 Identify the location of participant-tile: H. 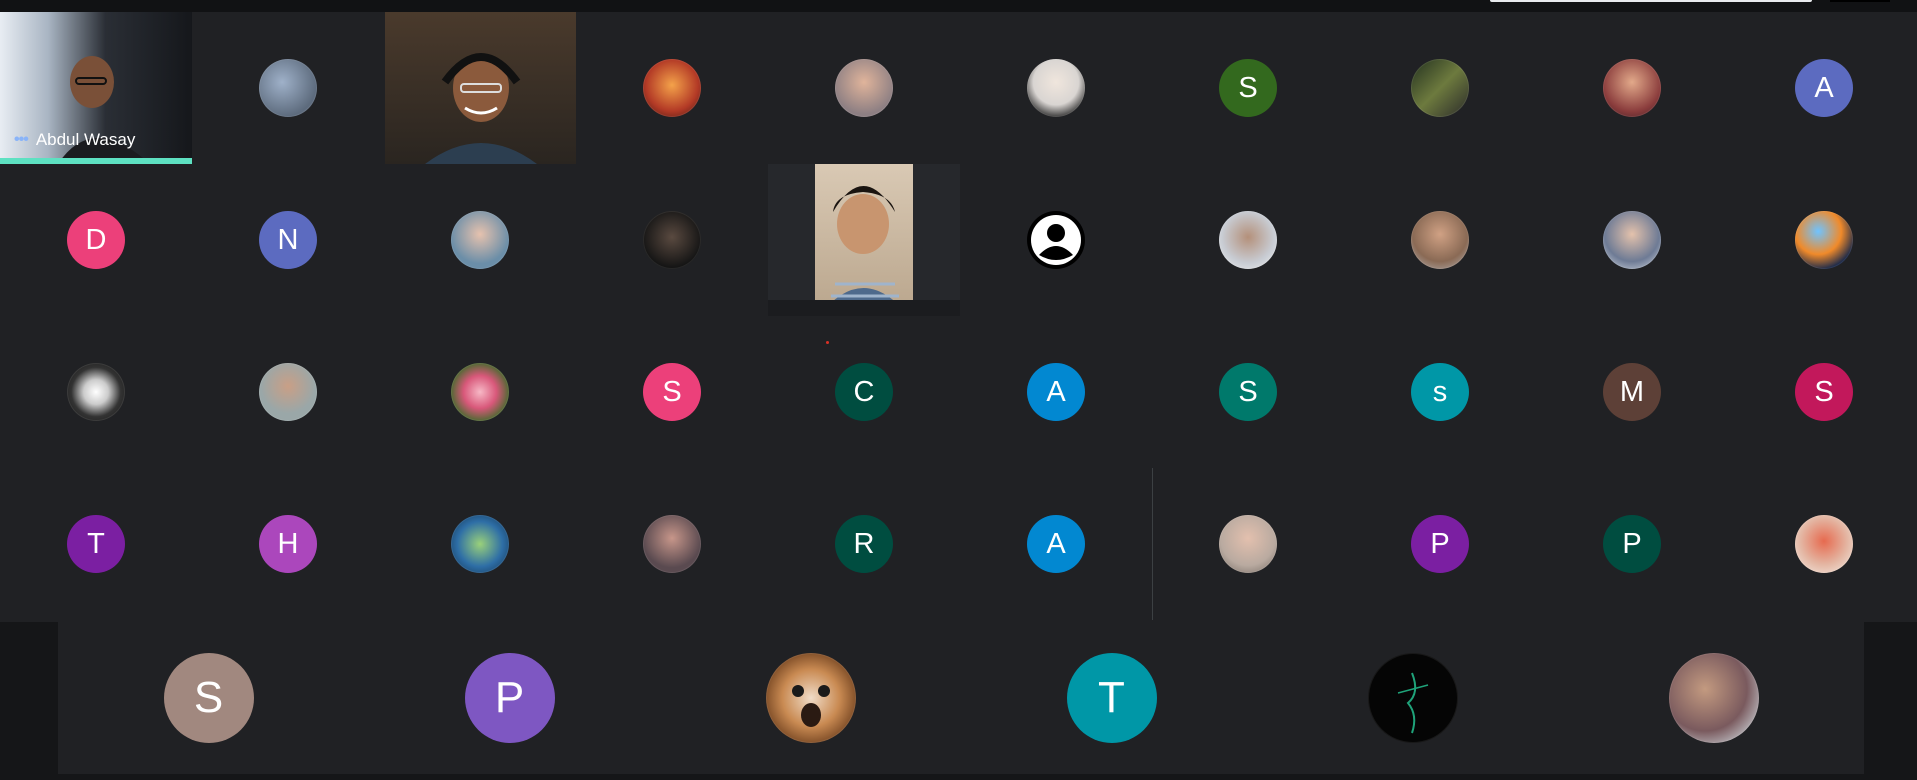
(288, 544).